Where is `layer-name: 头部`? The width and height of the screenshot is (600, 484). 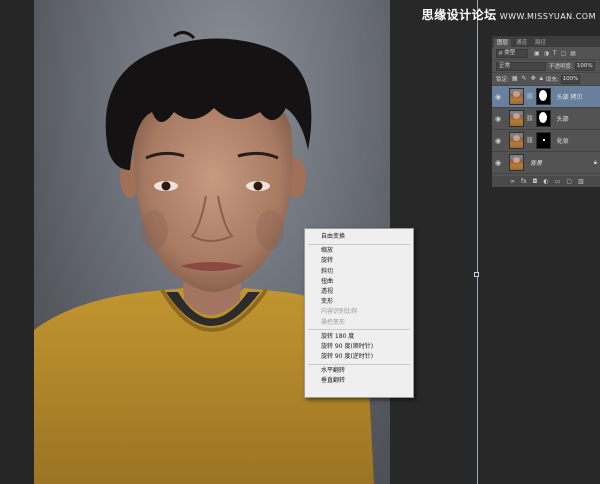
layer-name: 头部 is located at coordinates (562, 119).